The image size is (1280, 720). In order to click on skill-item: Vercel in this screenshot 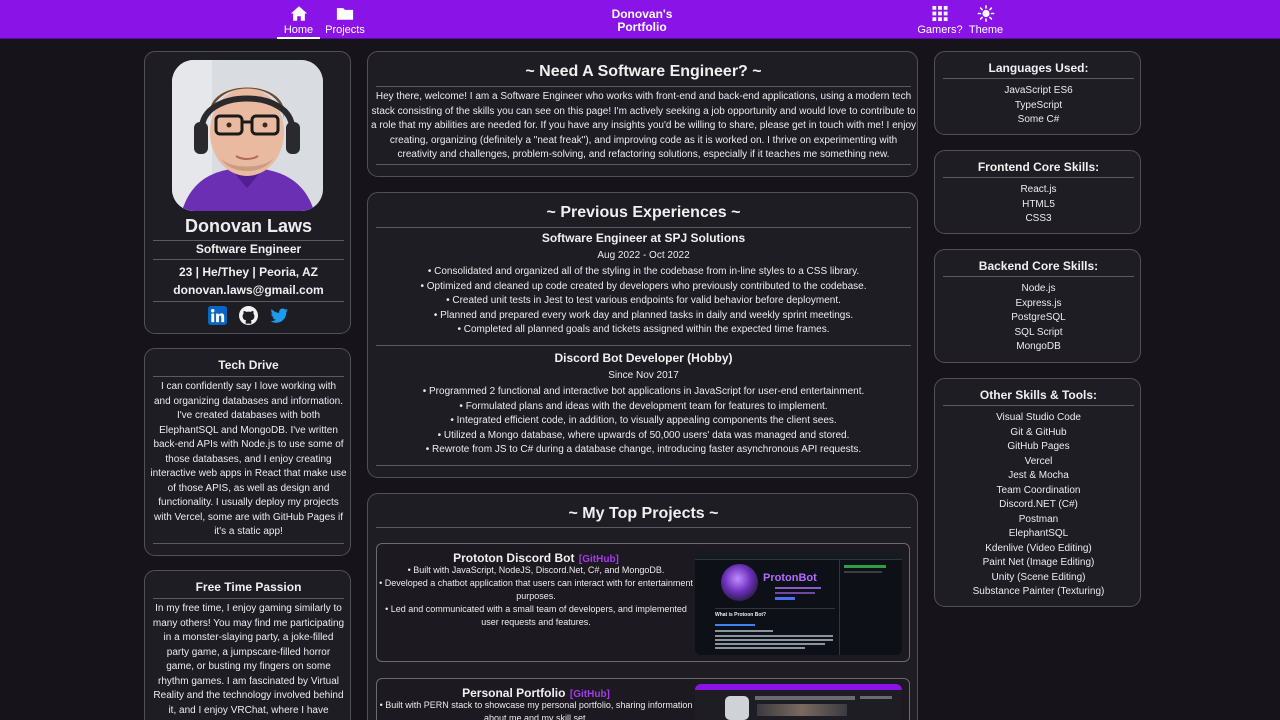, I will do `click(1038, 461)`.